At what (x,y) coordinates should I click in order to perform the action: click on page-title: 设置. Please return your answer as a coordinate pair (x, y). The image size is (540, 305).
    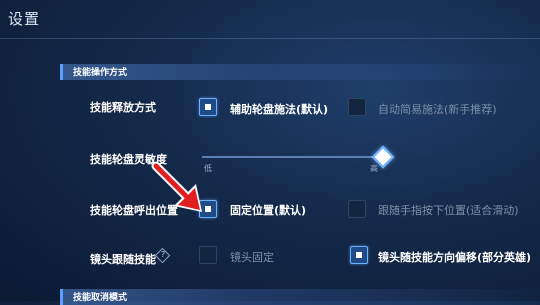
    Looking at the image, I should click on (24, 19).